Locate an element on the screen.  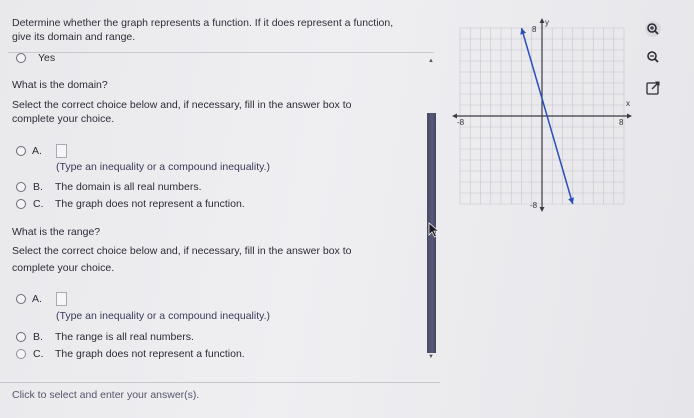
domain-a-radio is located at coordinates (21, 151).